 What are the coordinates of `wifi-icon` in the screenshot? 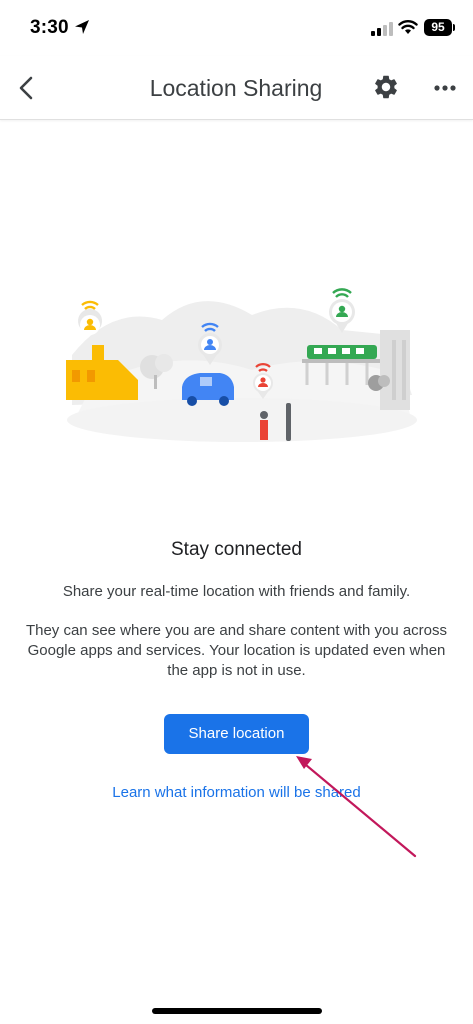 It's located at (408, 27).